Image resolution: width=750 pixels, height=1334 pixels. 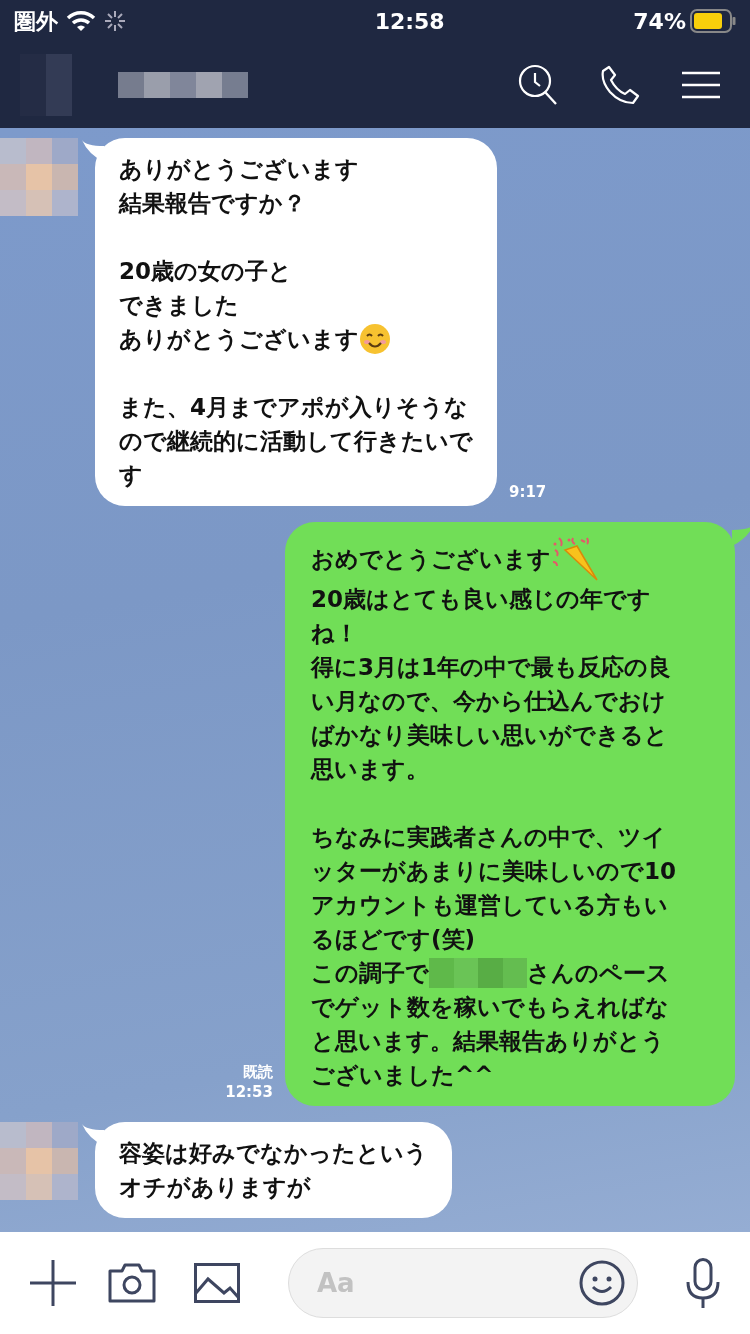 What do you see at coordinates (179, 305) in the screenshot?
I see `message-text: できました` at bounding box center [179, 305].